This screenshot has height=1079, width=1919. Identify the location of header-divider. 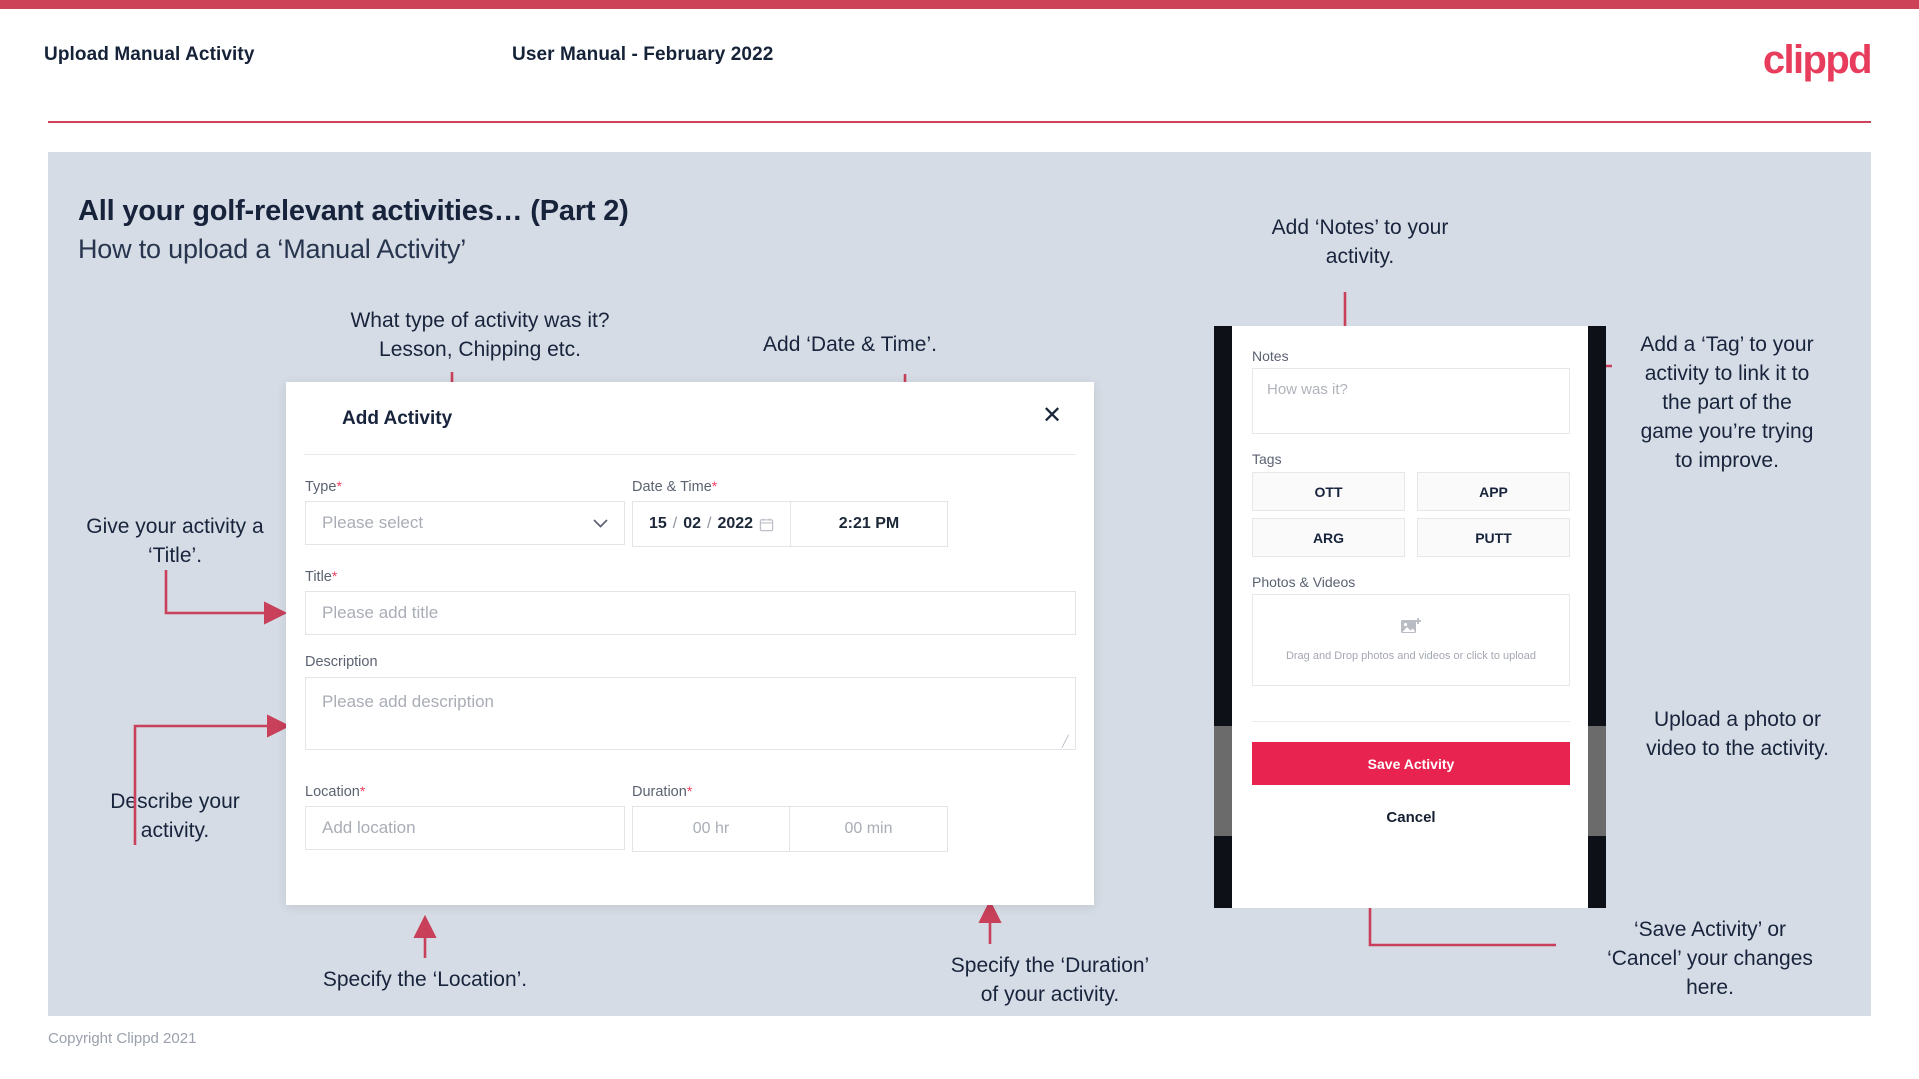
(959, 122).